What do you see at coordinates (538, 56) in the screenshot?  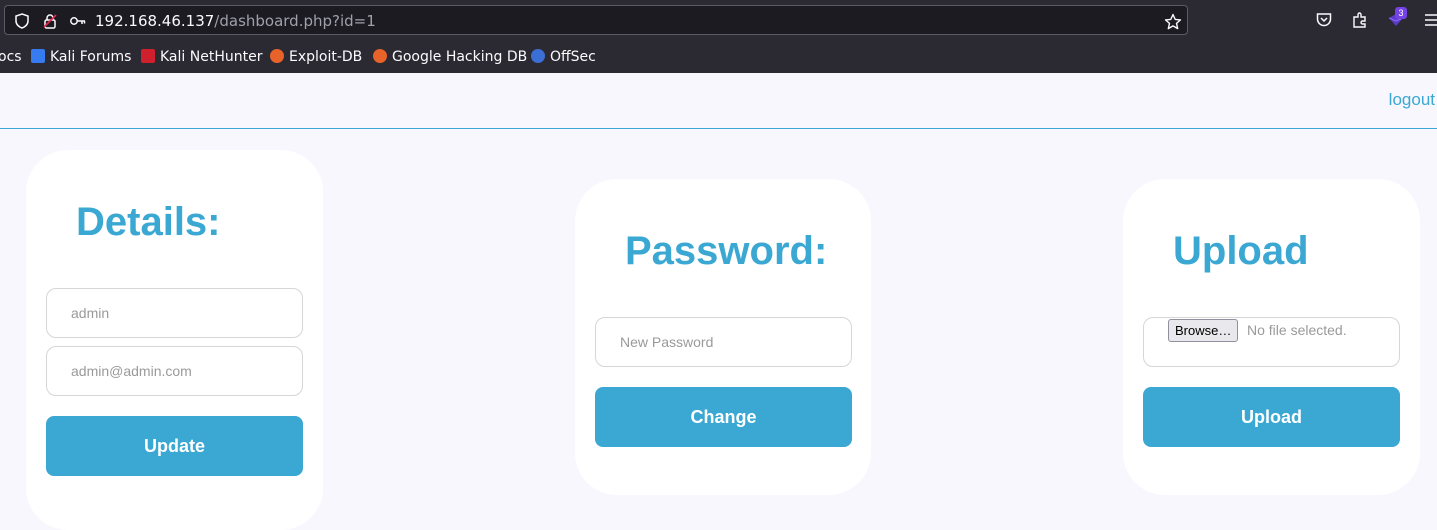 I see `offsec-icon` at bounding box center [538, 56].